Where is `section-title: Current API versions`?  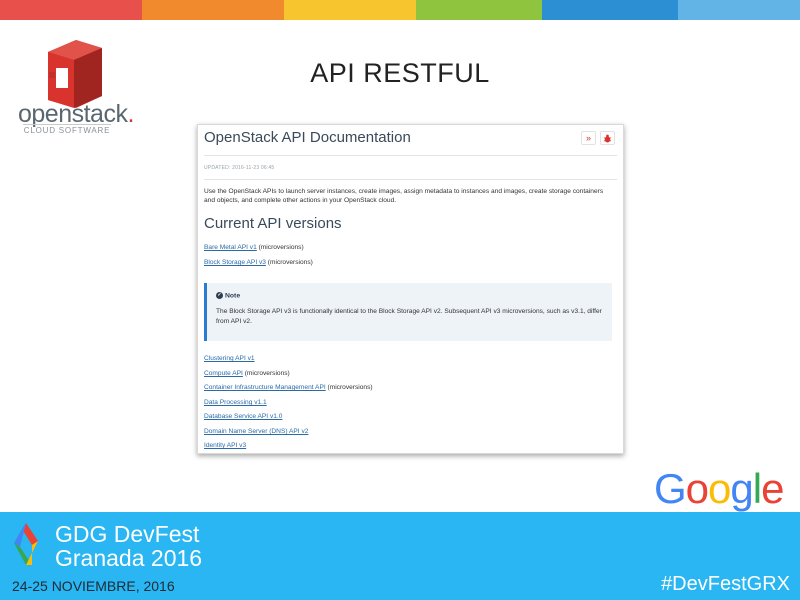
section-title: Current API versions is located at coordinates (273, 223).